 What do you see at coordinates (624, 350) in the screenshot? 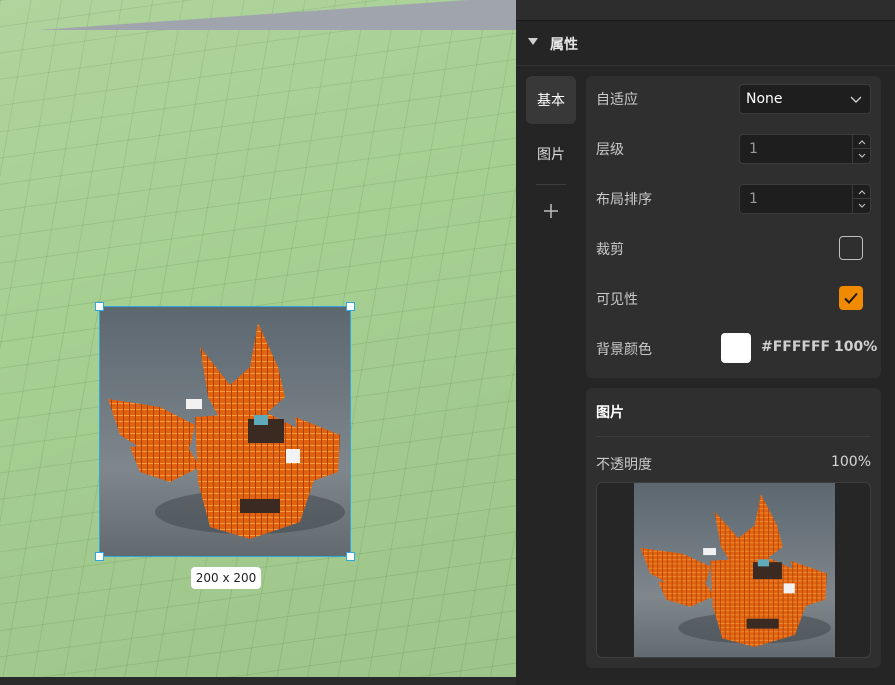
I see `background-color-label: 背景颜色` at bounding box center [624, 350].